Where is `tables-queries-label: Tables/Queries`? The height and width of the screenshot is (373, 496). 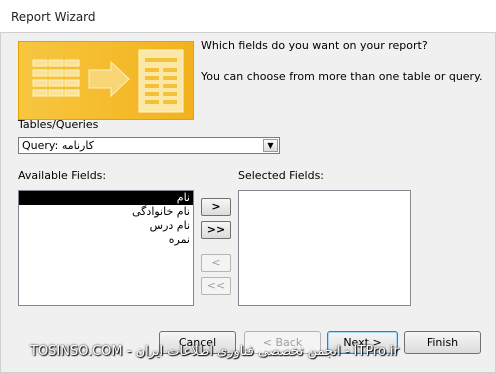 tables-queries-label: Tables/Queries is located at coordinates (58, 124).